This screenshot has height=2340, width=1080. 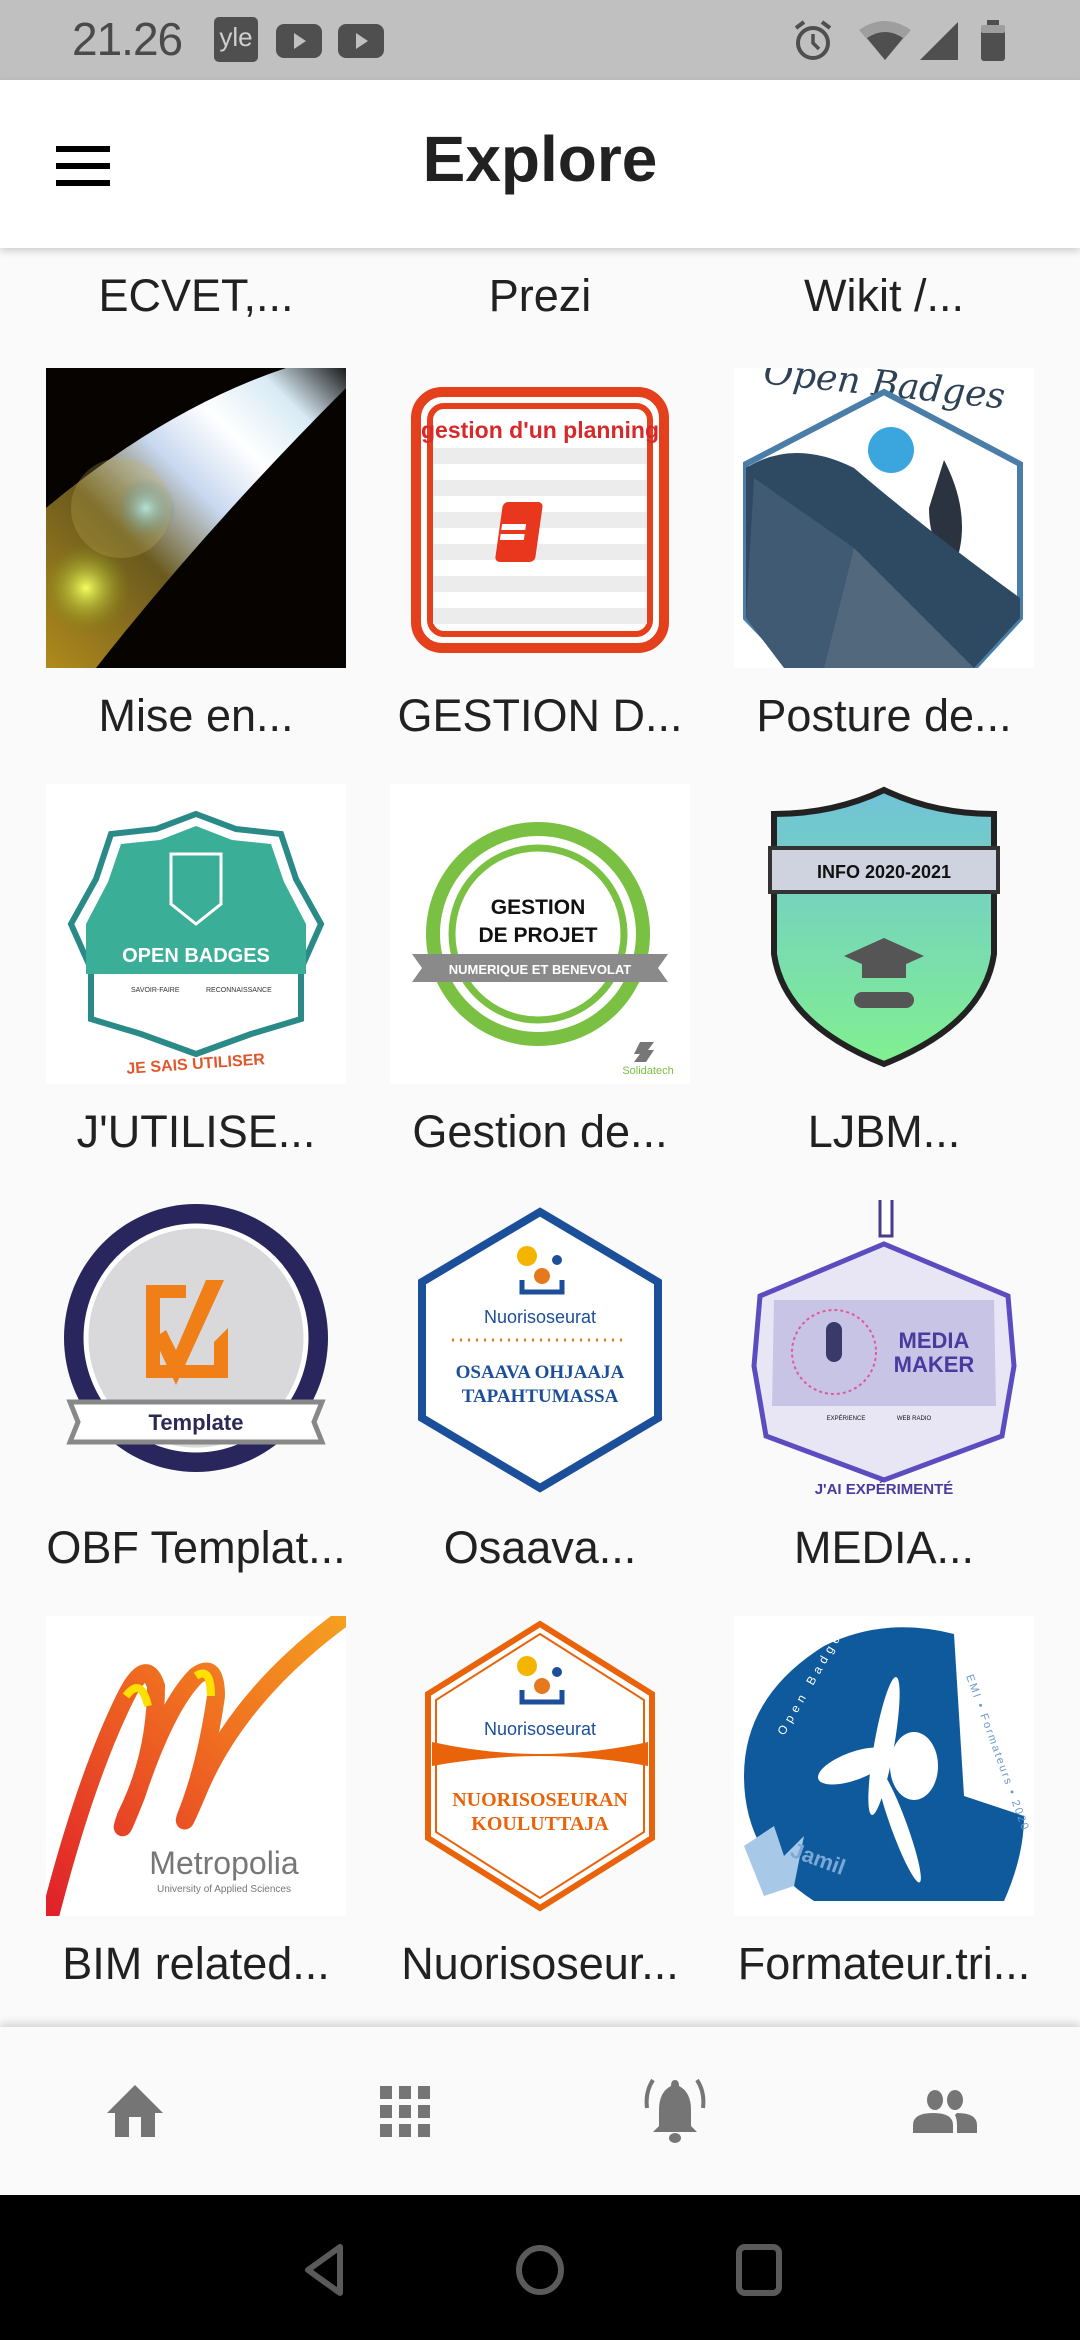 I want to click on badge-image-gestion-planning: gestion d'un planning, so click(x=540, y=518).